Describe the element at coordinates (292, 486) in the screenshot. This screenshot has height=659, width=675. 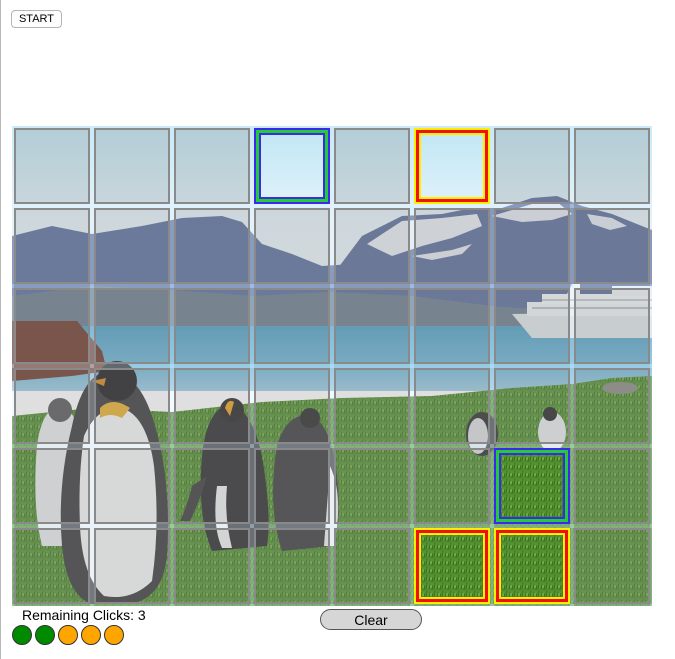
I see `grid-cell-r4-c3` at that location.